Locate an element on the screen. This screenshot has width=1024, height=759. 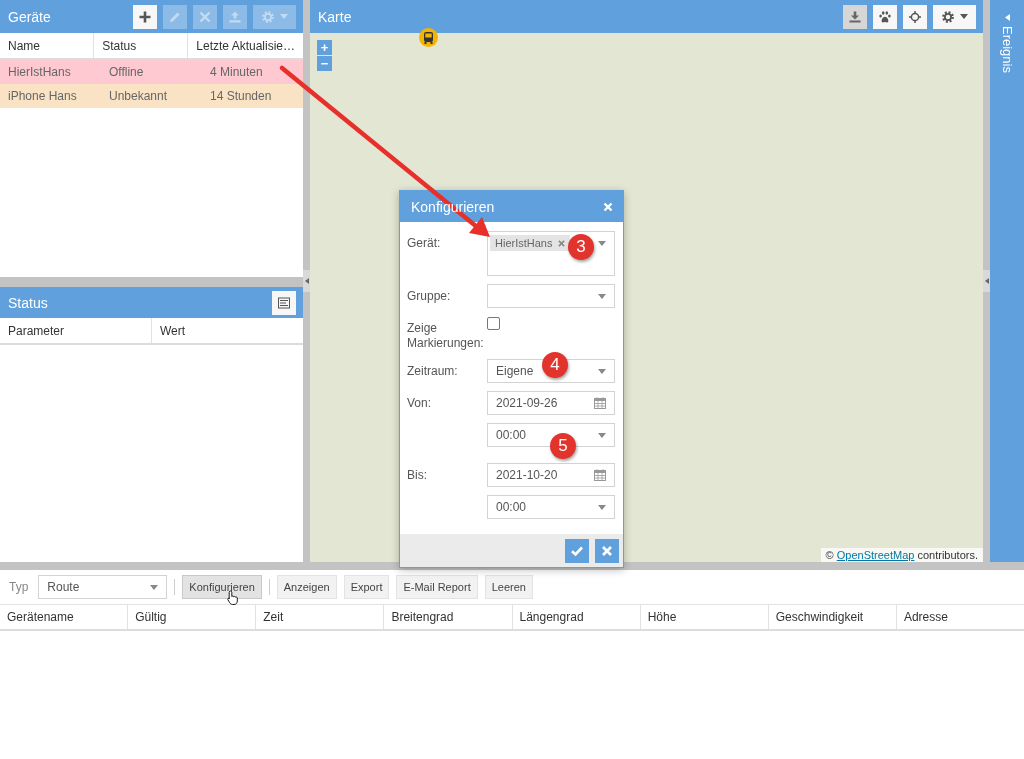
toolbar-button: Anzeigen is located at coordinates (306, 587).